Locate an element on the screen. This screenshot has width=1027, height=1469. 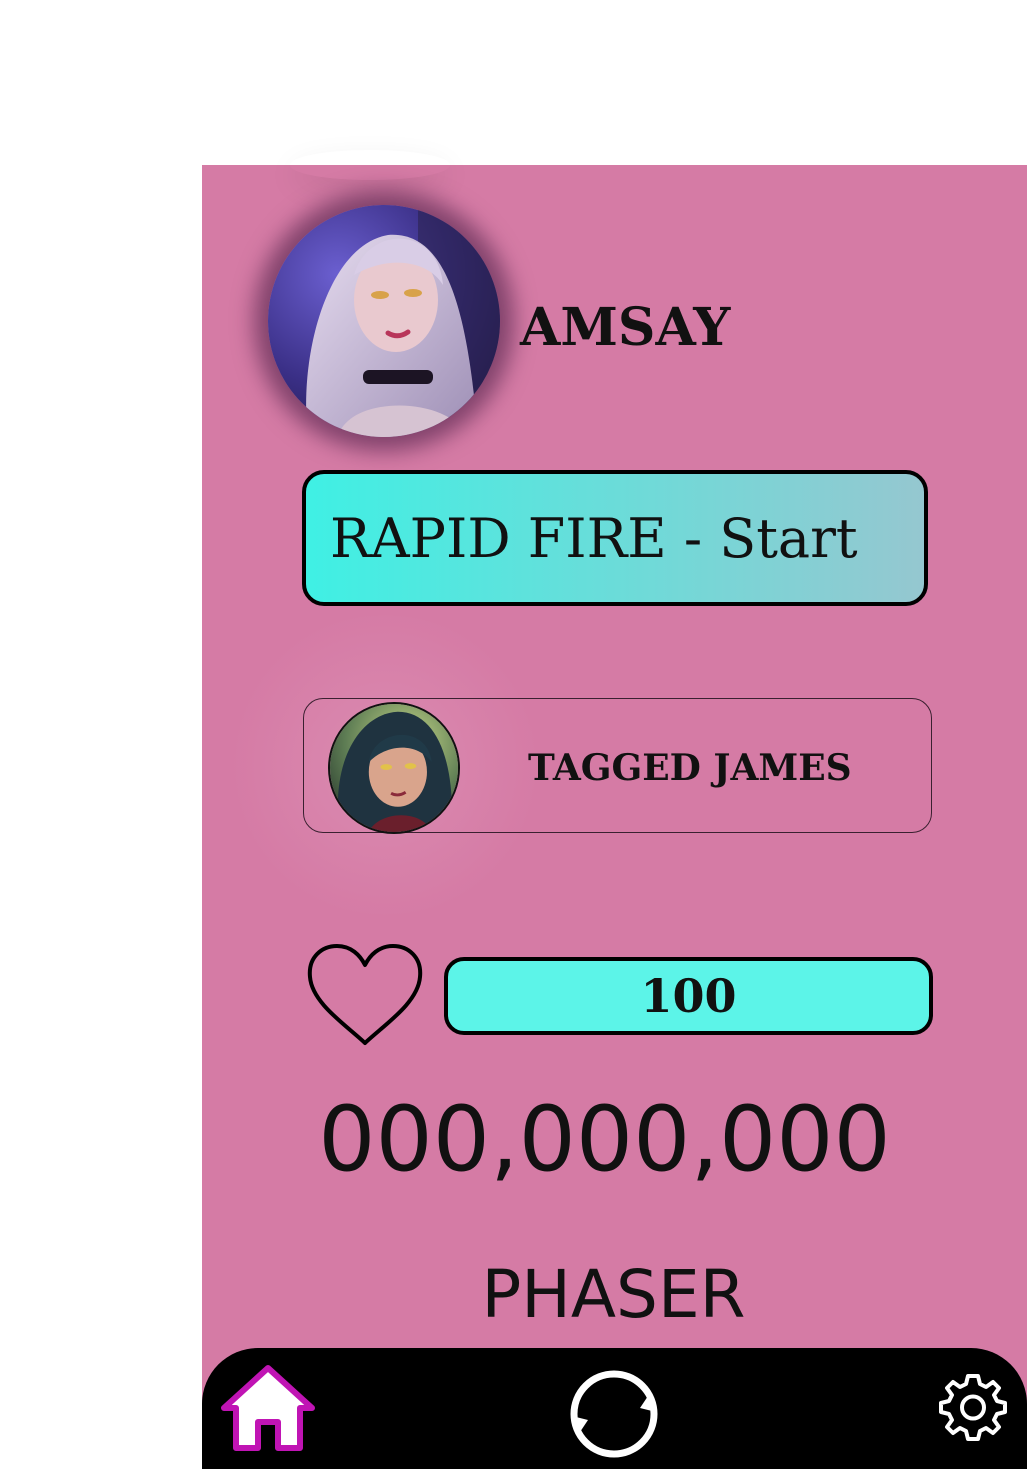
profile-avatar is located at coordinates (384, 321).